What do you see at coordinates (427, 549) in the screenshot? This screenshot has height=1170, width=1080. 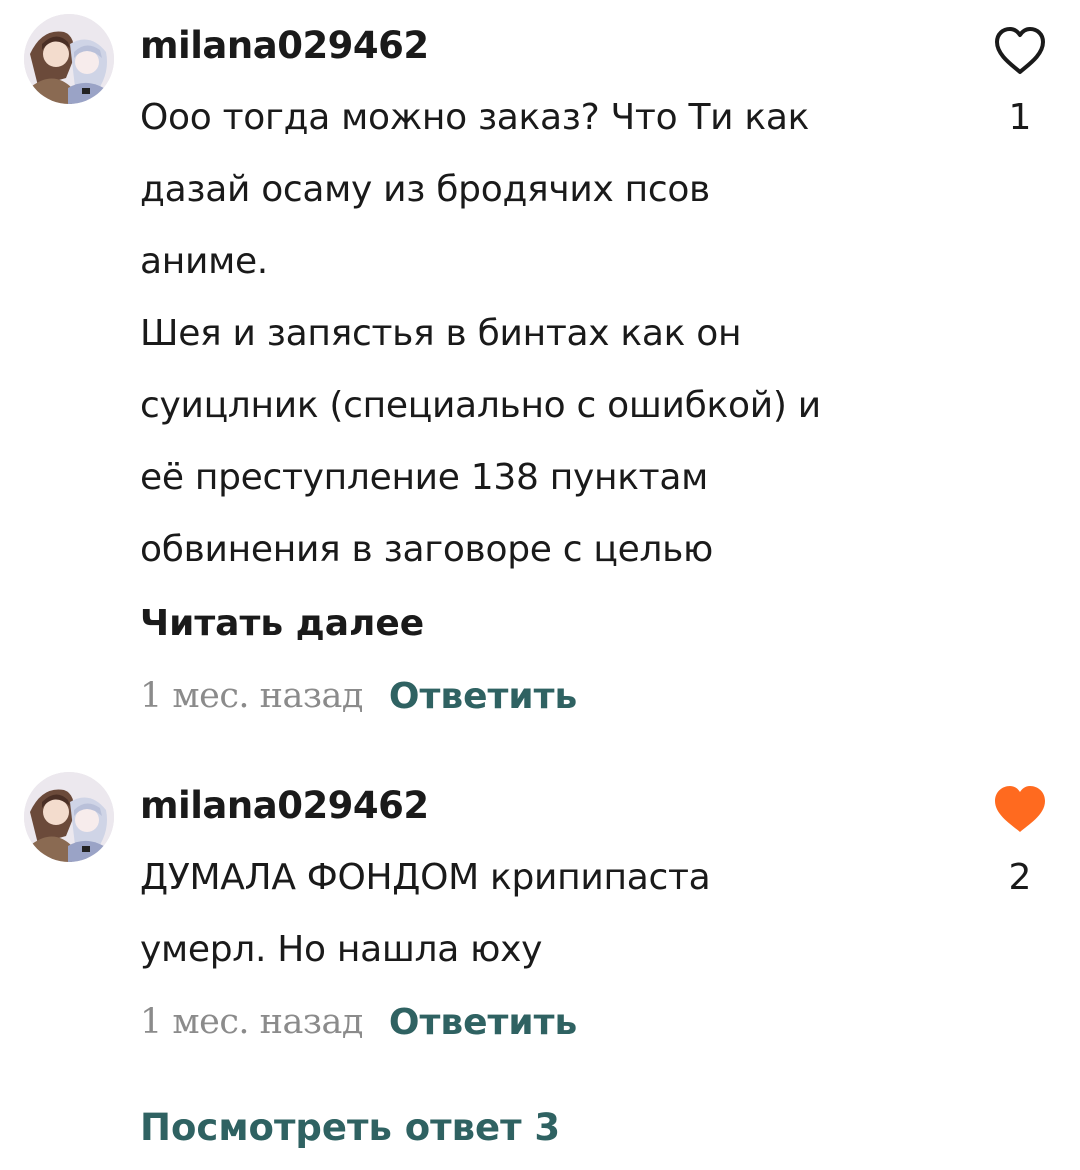 I see `comment-text-line: обвинения в заговоре с целью` at bounding box center [427, 549].